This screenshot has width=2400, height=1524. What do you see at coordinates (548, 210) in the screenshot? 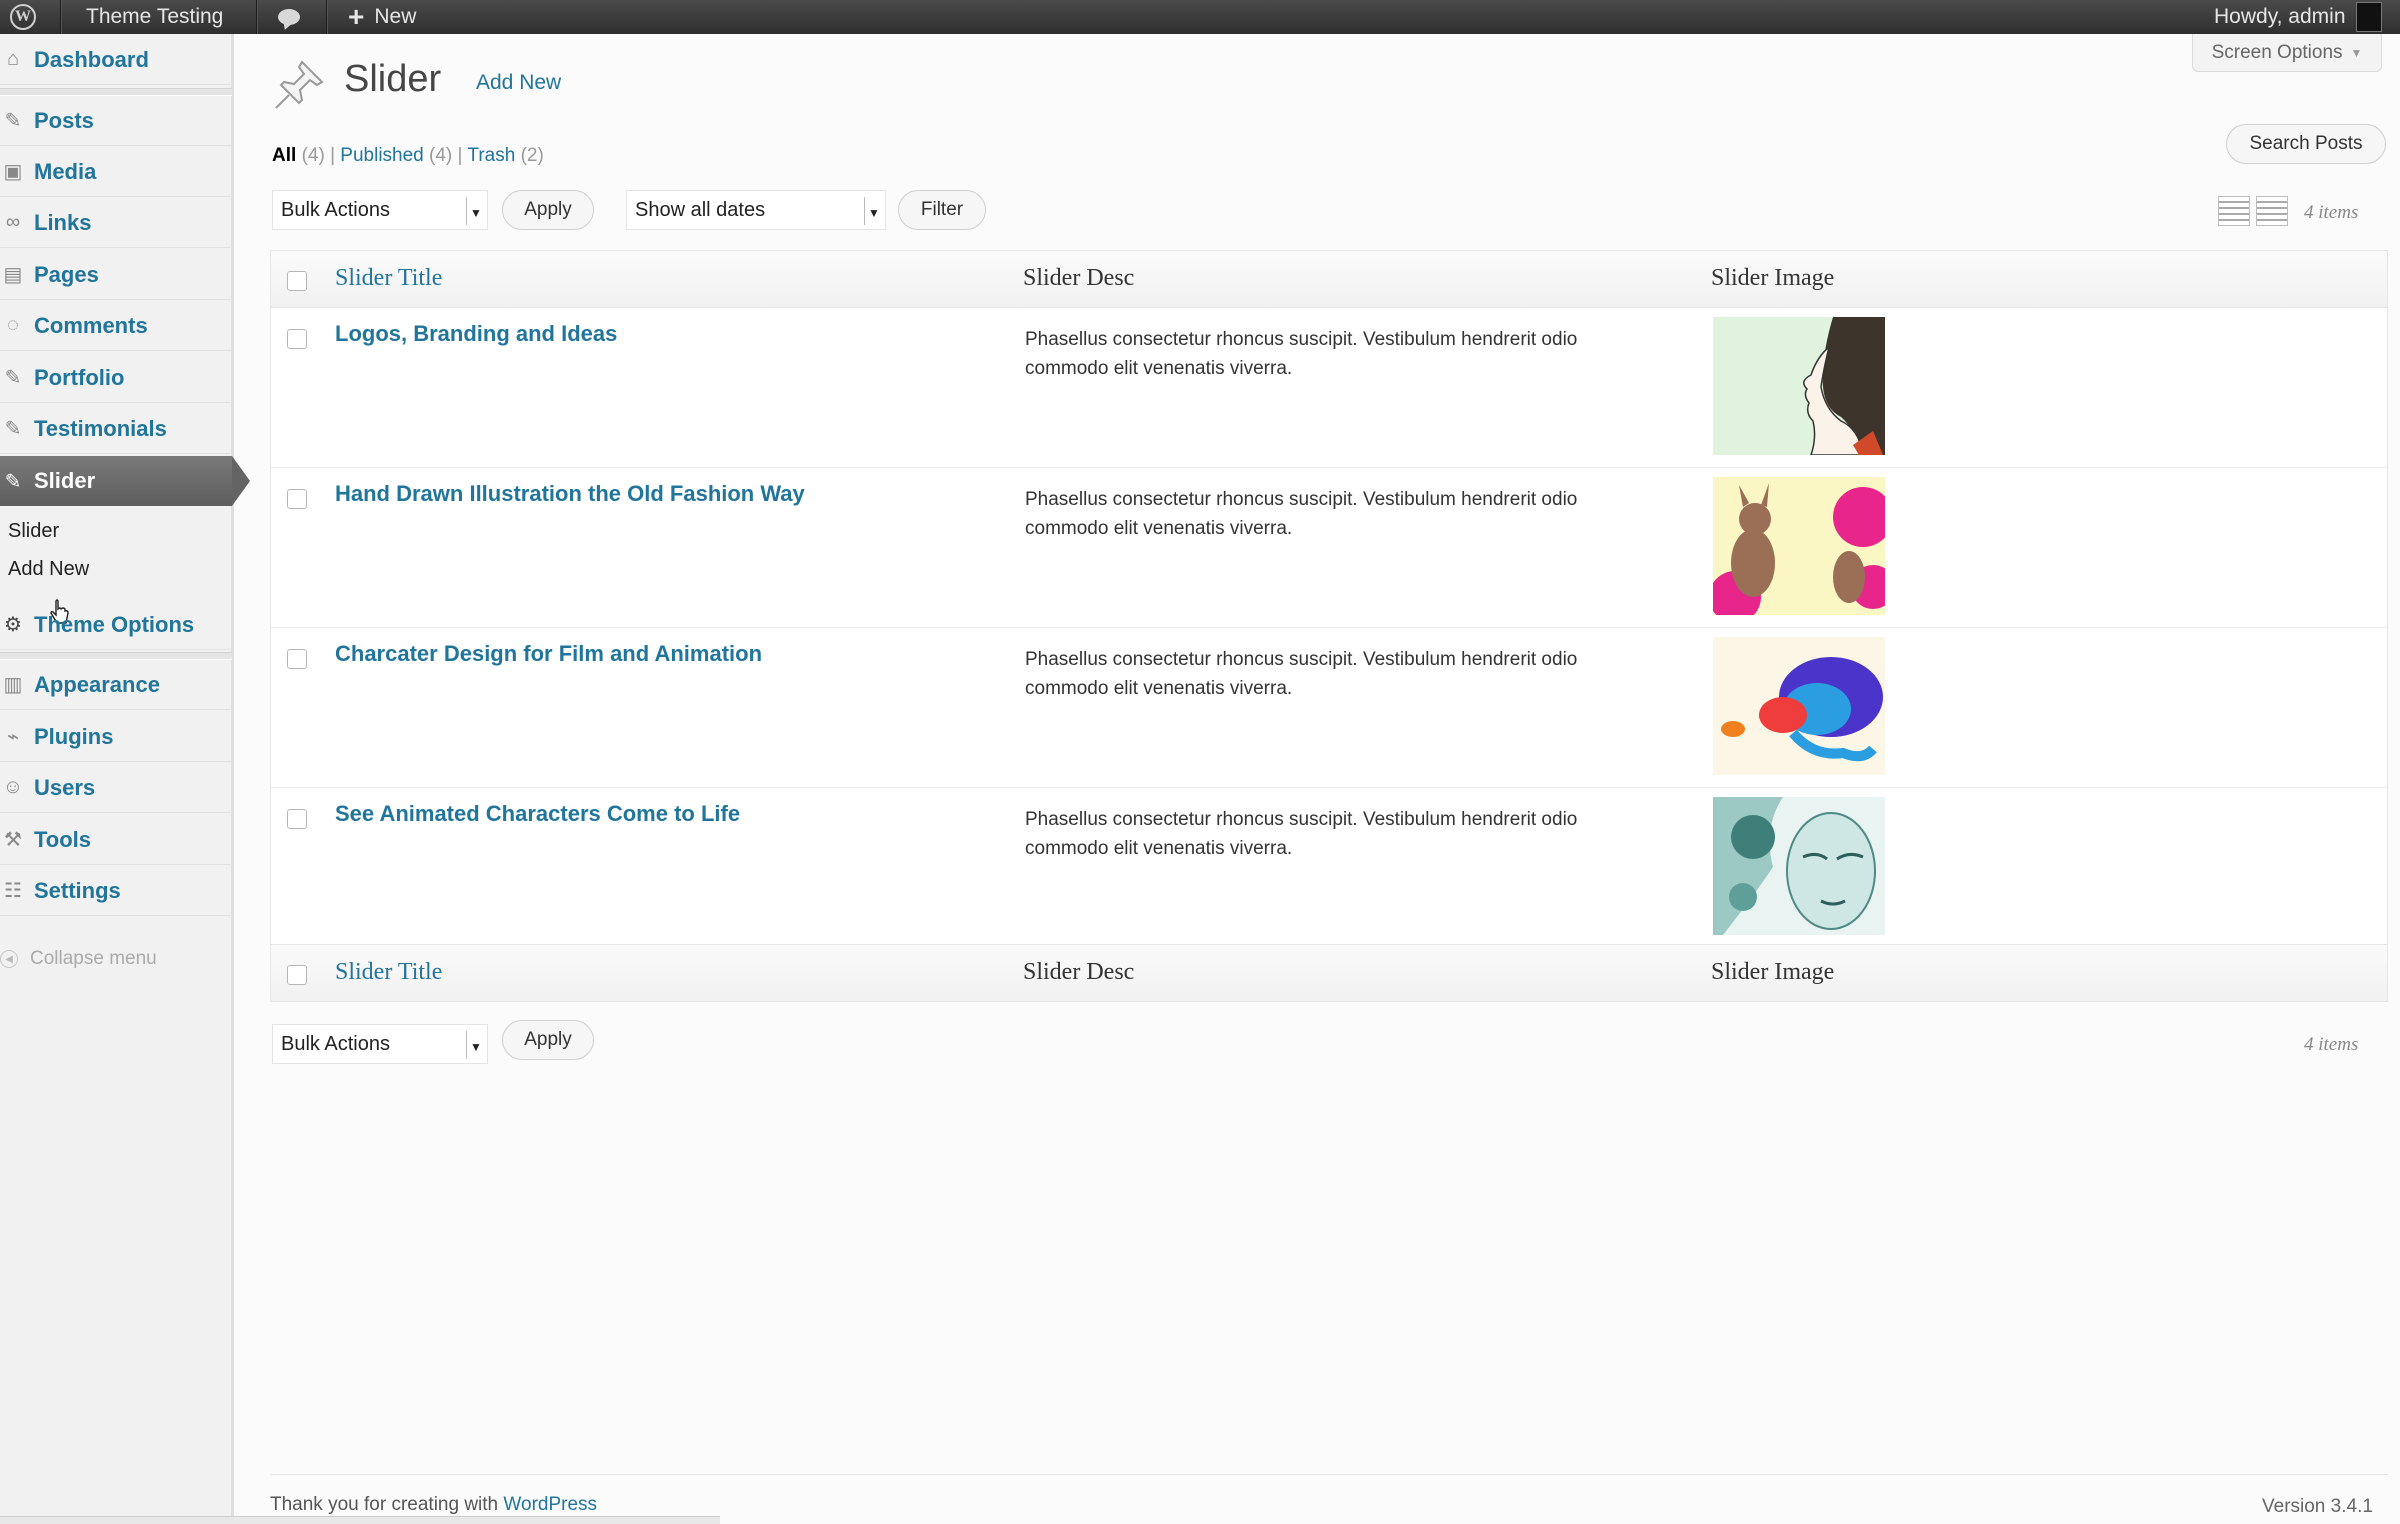
I see `apply-button: Apply` at bounding box center [548, 210].